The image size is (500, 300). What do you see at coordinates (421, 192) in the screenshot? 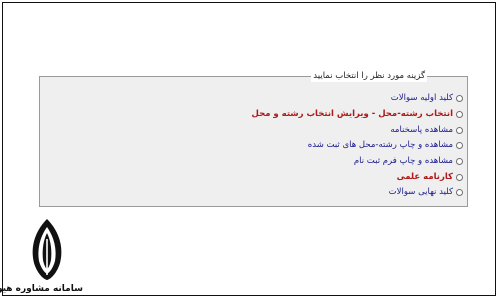
I see `option-label: کلید نهایی سوالات` at bounding box center [421, 192].